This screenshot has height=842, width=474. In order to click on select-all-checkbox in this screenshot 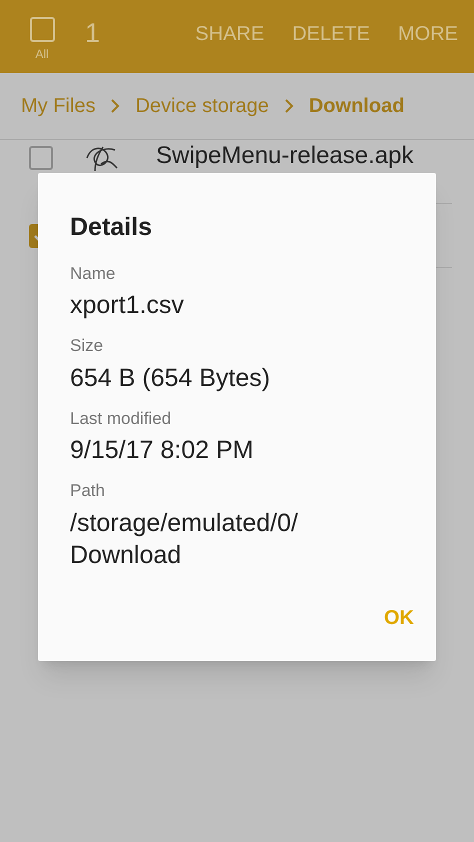, I will do `click(42, 29)`.